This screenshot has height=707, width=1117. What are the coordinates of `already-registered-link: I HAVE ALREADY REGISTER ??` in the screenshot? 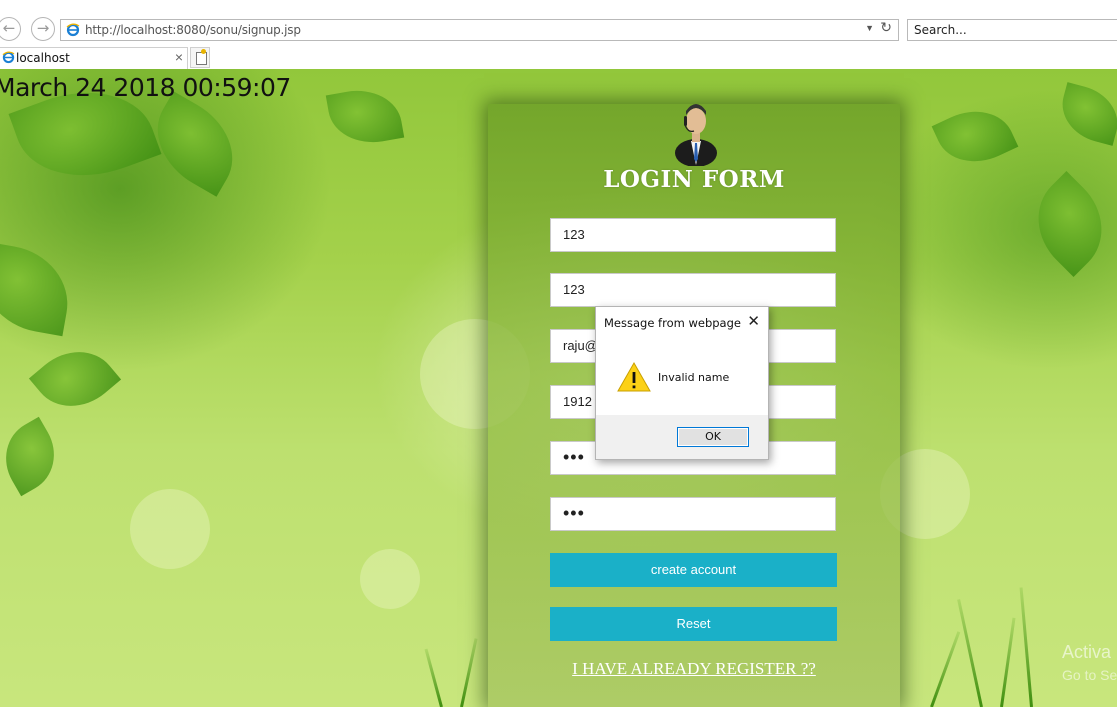 It's located at (694, 669).